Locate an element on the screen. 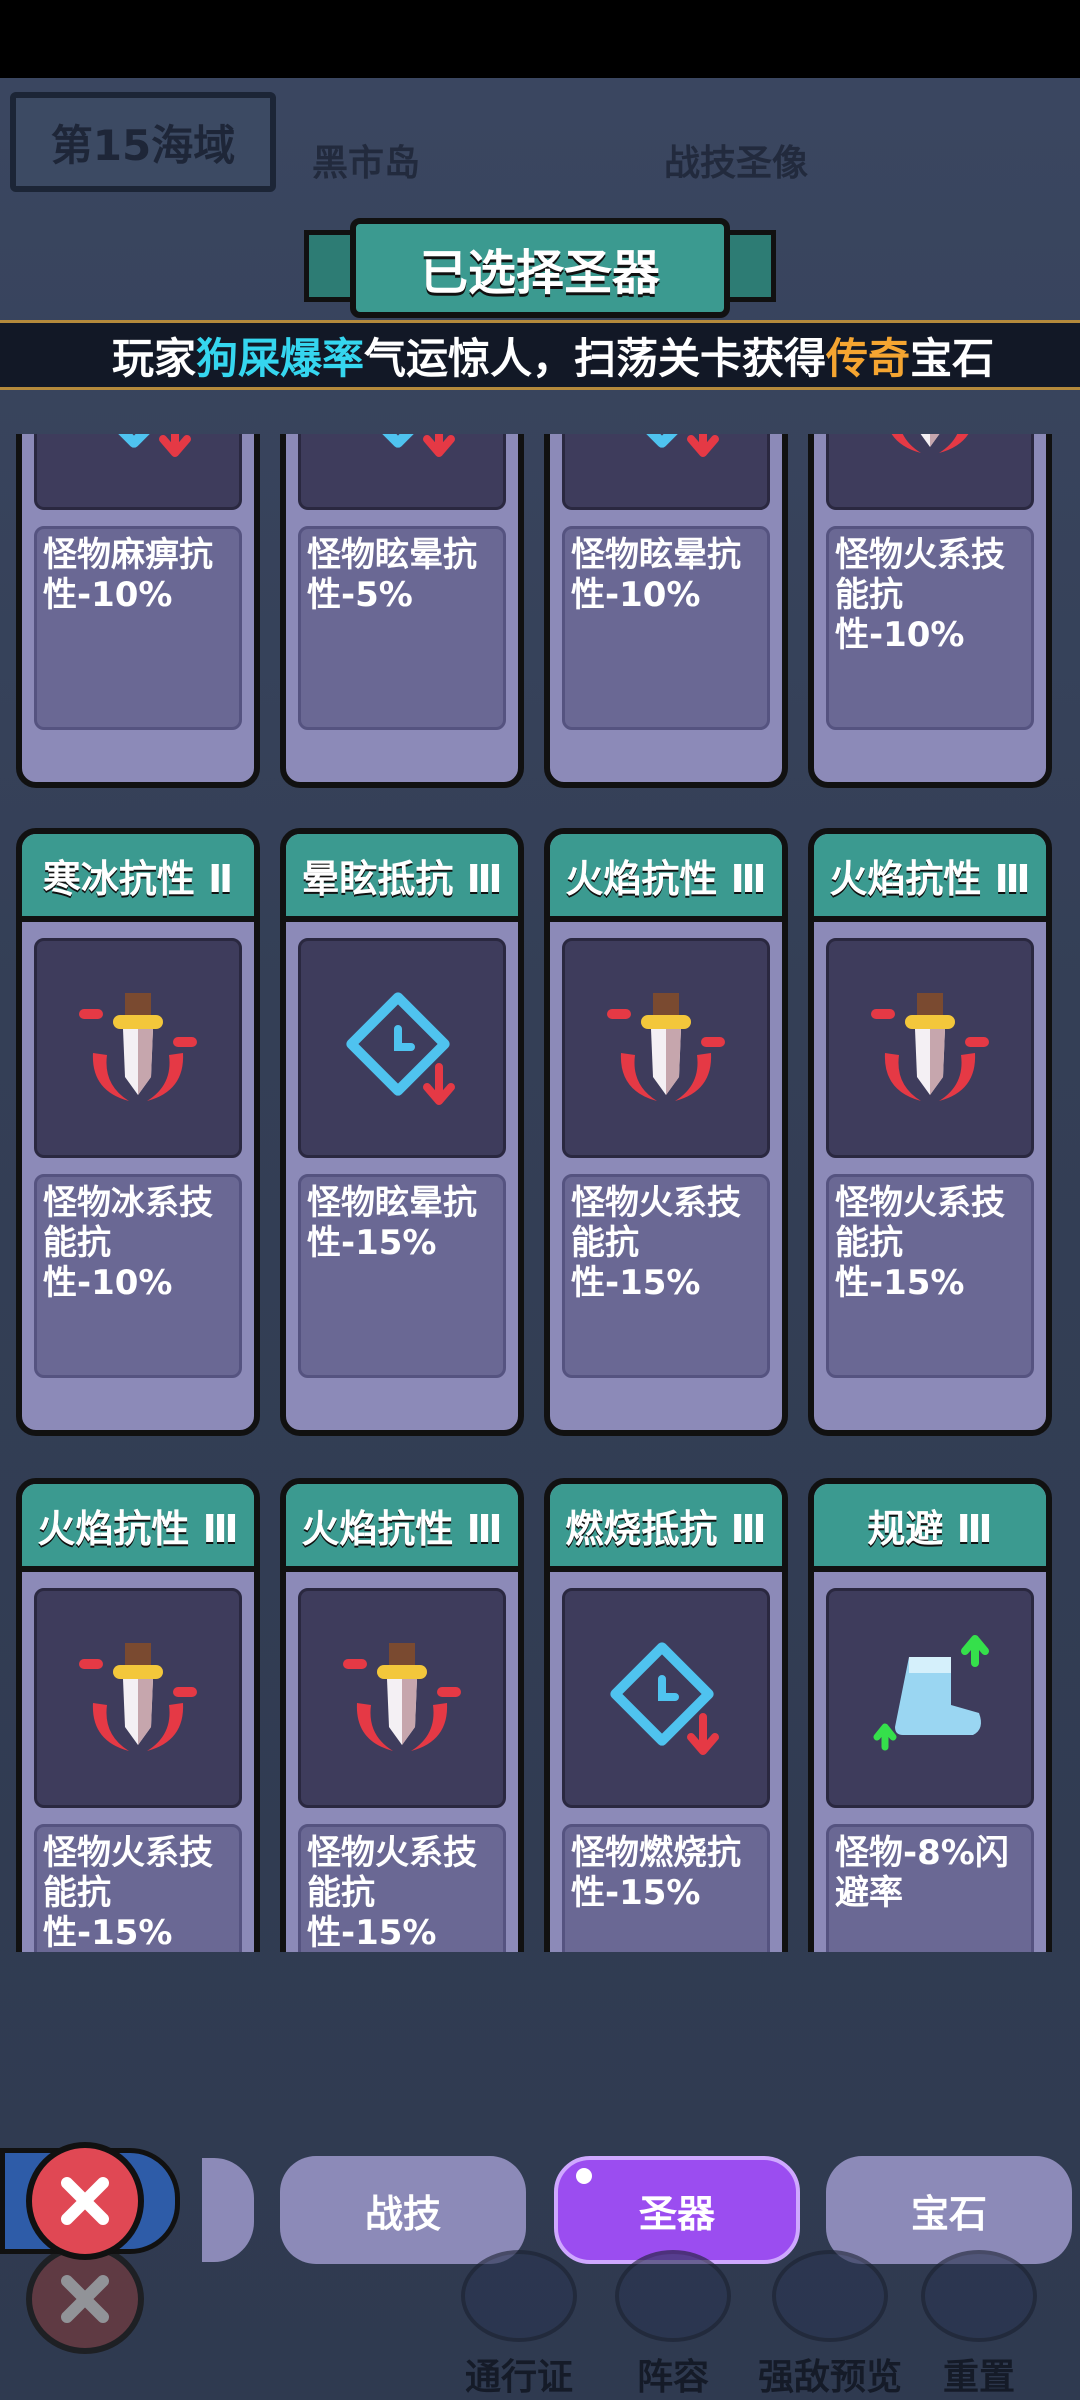 The height and width of the screenshot is (2400, 1080). tab-dot-indicator is located at coordinates (584, 2176).